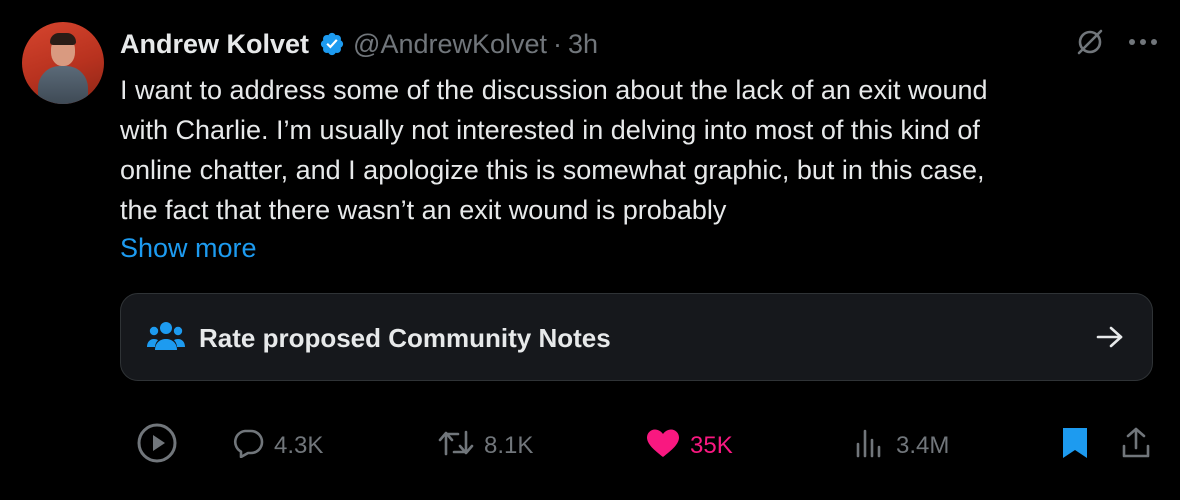 The height and width of the screenshot is (500, 1180). I want to click on share-icon, so click(1136, 446).